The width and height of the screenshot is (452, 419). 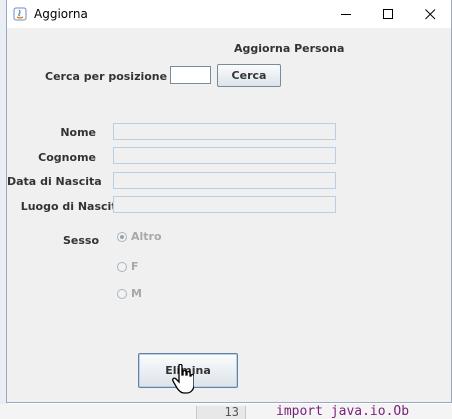 I want to click on background-line-number: 13, so click(x=221, y=412).